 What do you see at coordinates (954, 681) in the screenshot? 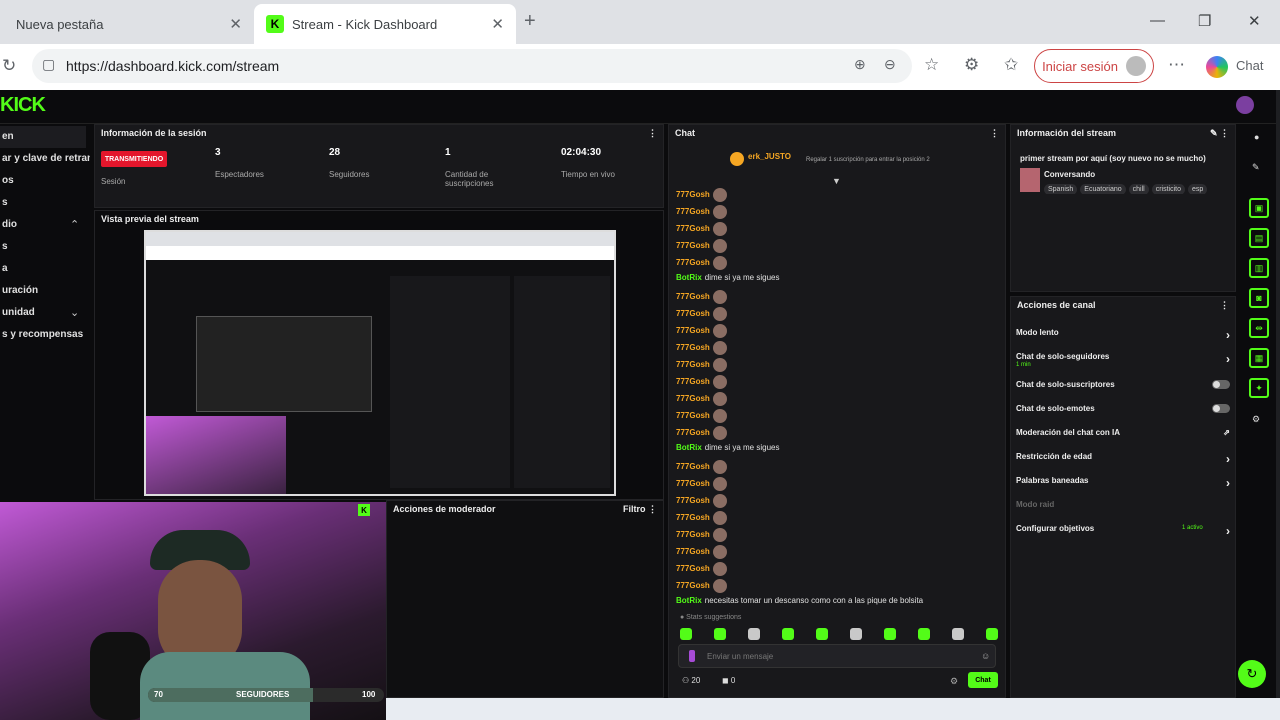
I see `chat-settings-icon: ⚙` at bounding box center [954, 681].